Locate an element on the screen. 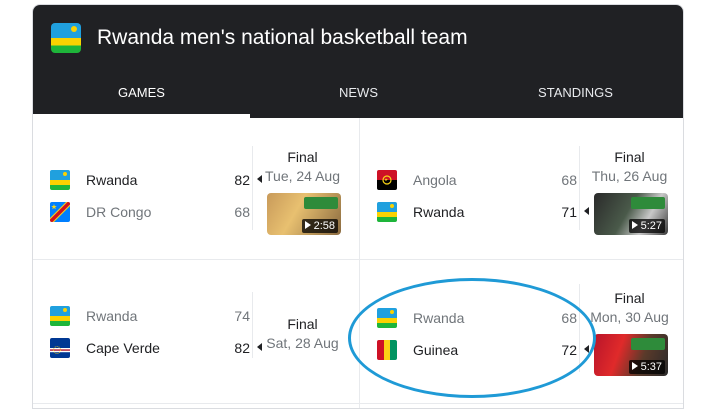 Image resolution: width=710 pixels, height=409 pixels. team-row: Rwanda 74 is located at coordinates (150, 316).